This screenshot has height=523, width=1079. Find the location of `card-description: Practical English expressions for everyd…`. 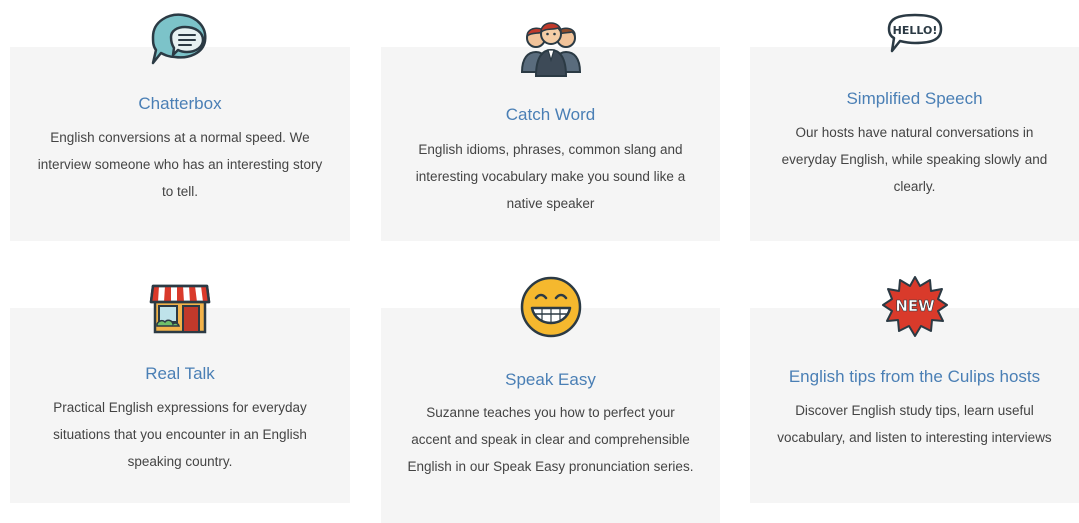

card-description: Practical English expressions for everyd… is located at coordinates (180, 434).